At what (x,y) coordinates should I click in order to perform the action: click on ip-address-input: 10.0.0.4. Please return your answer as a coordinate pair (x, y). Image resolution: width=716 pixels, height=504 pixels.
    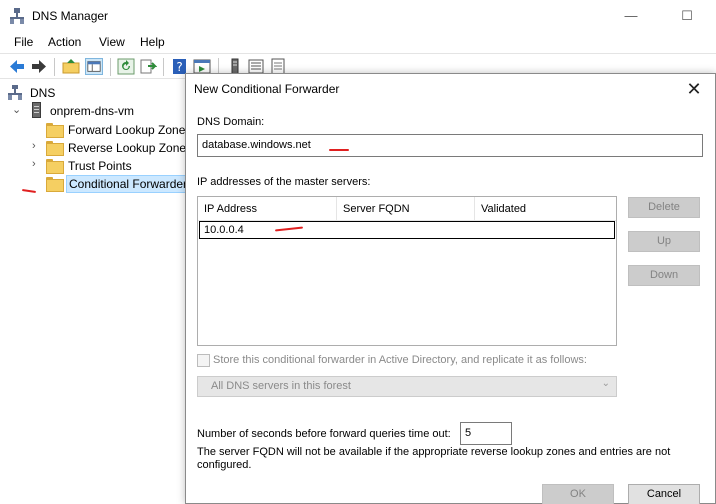
    Looking at the image, I should click on (407, 230).